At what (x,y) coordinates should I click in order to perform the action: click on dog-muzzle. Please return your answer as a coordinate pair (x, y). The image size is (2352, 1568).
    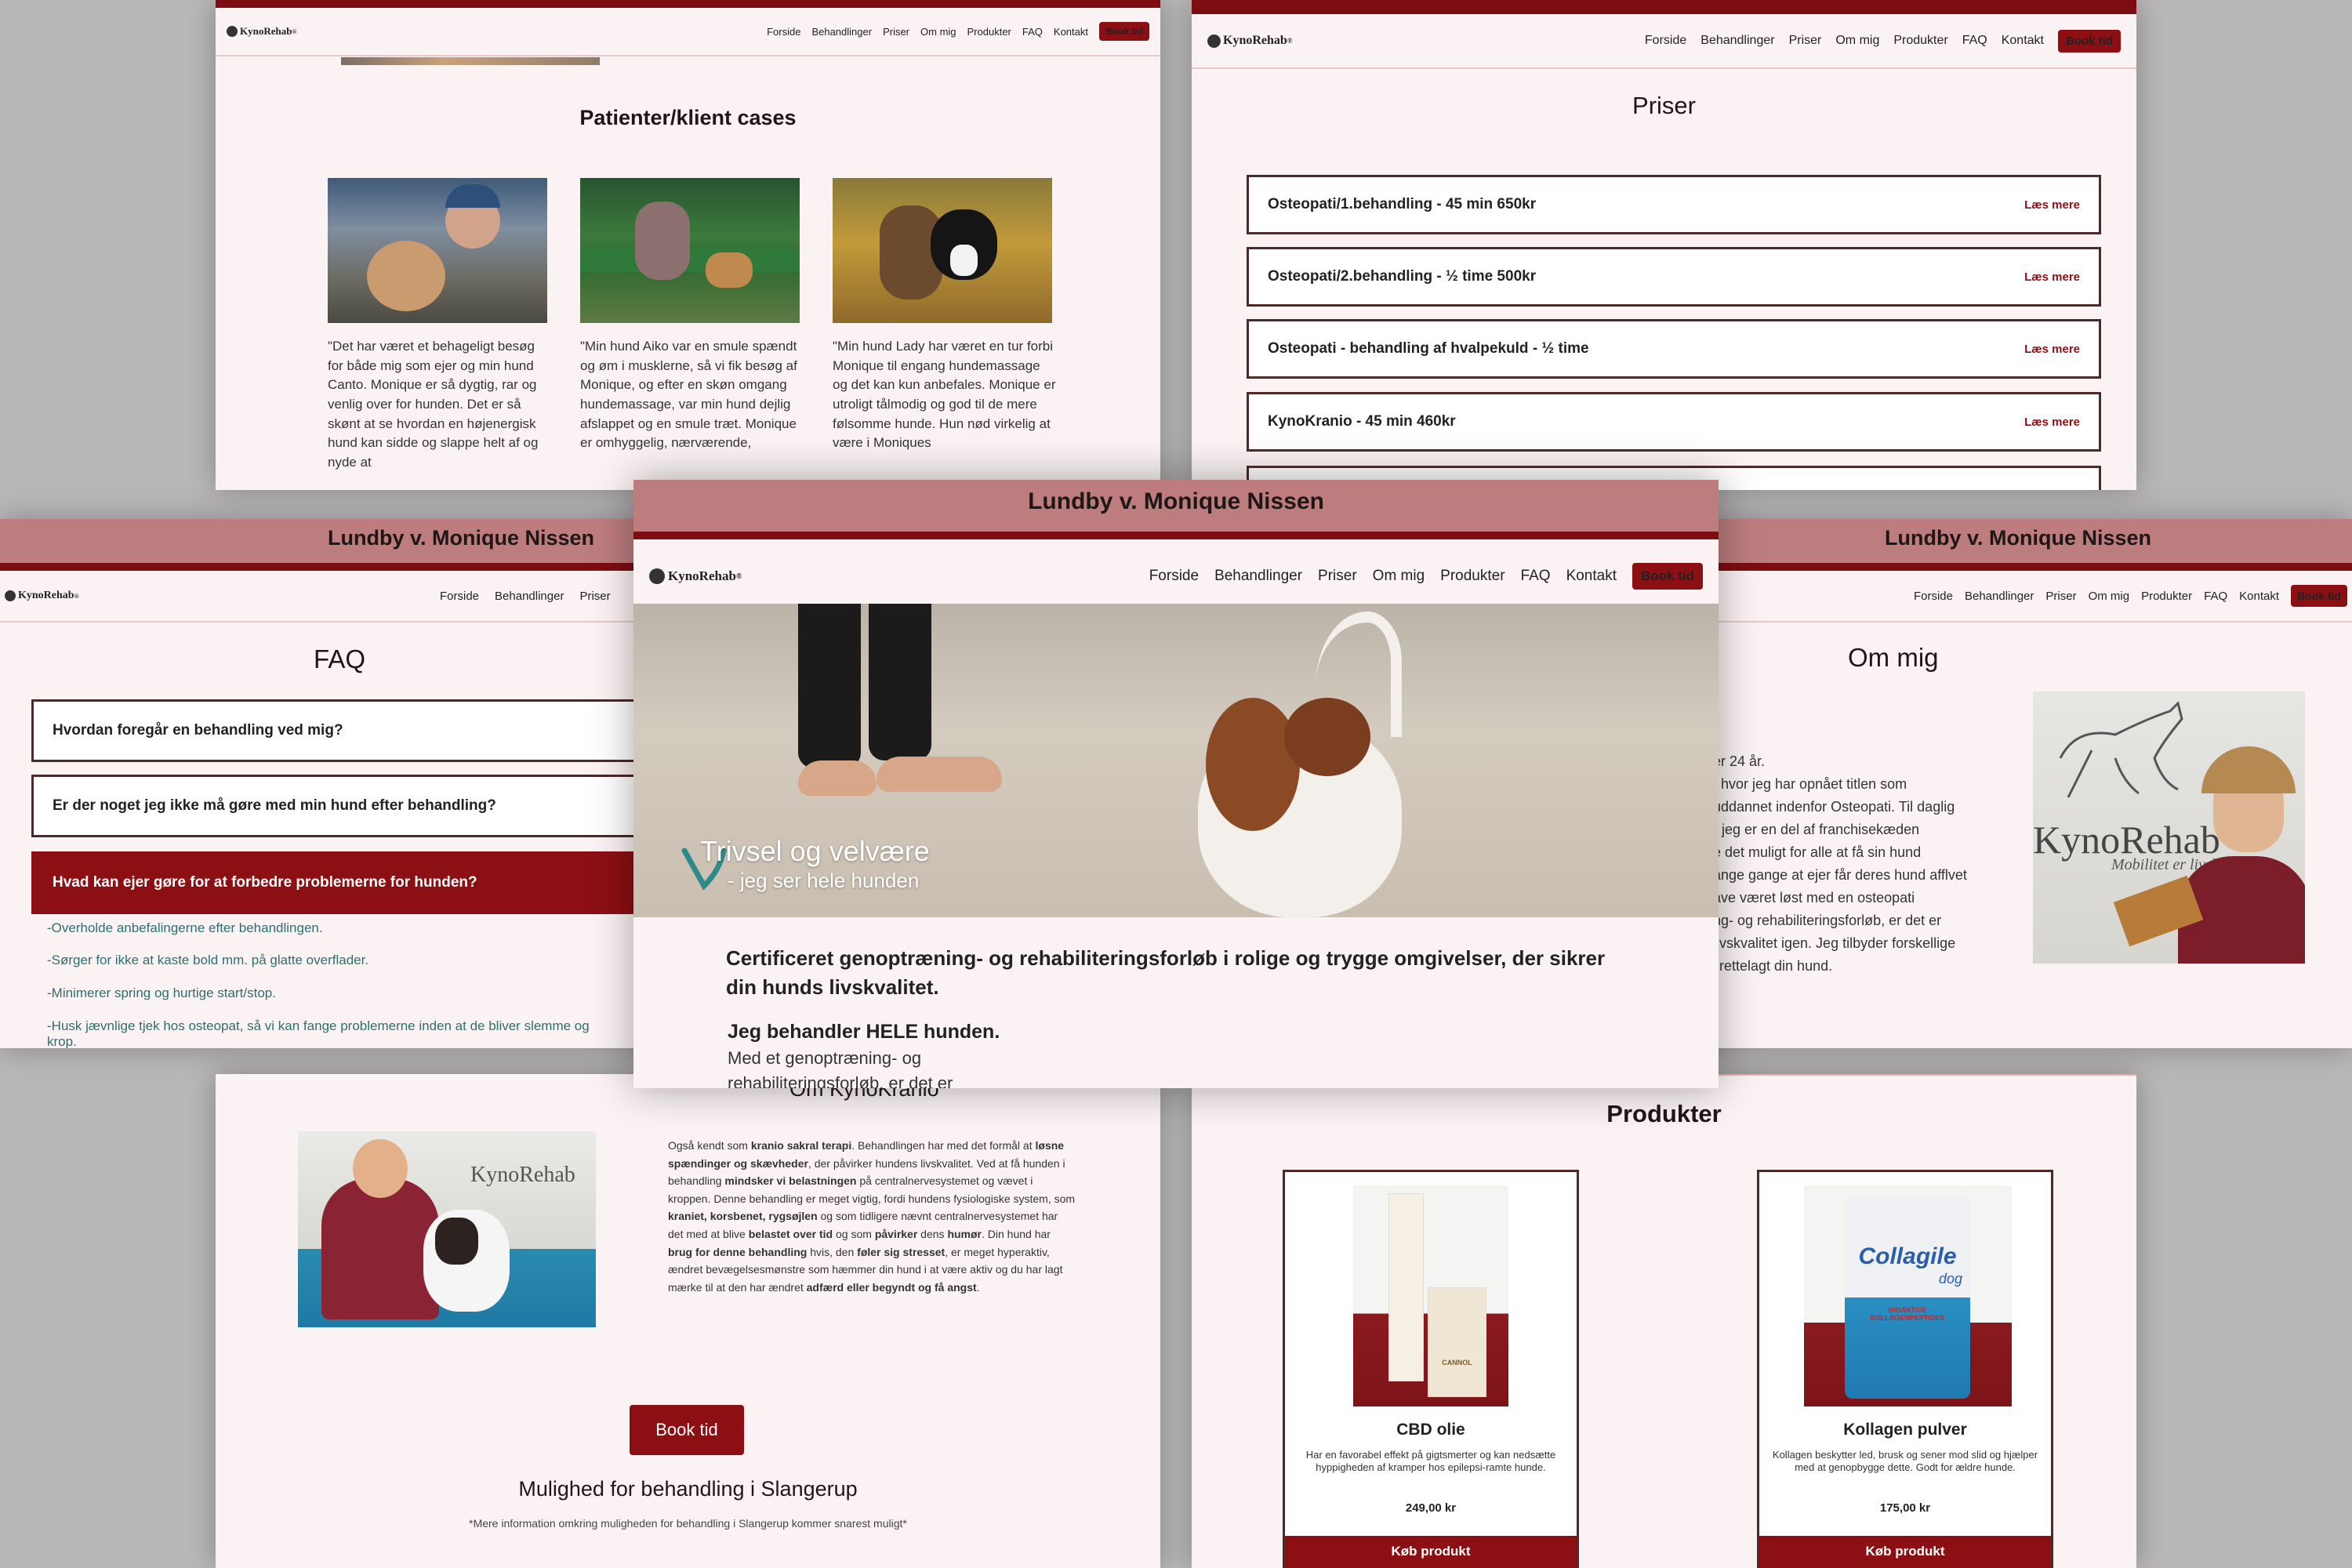
    Looking at the image, I should click on (964, 260).